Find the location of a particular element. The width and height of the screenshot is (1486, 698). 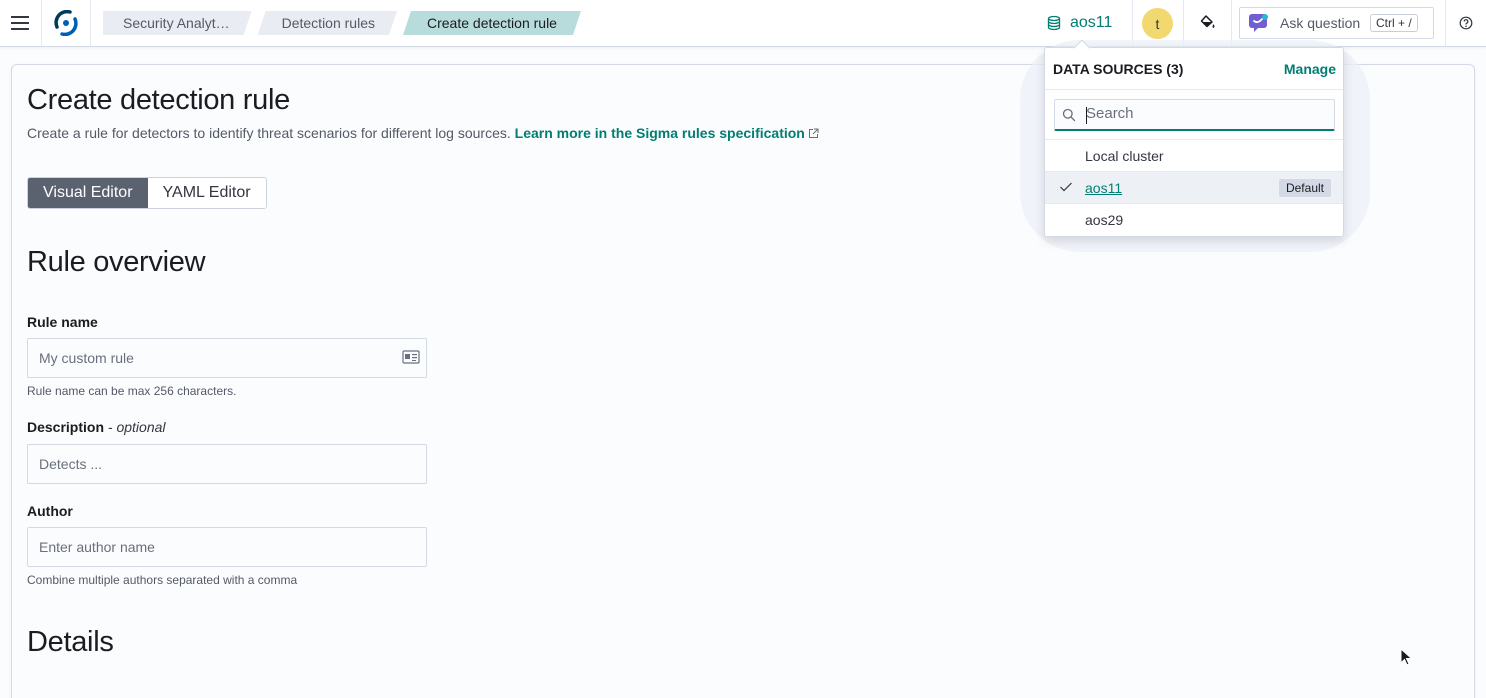

author-field is located at coordinates (227, 547).